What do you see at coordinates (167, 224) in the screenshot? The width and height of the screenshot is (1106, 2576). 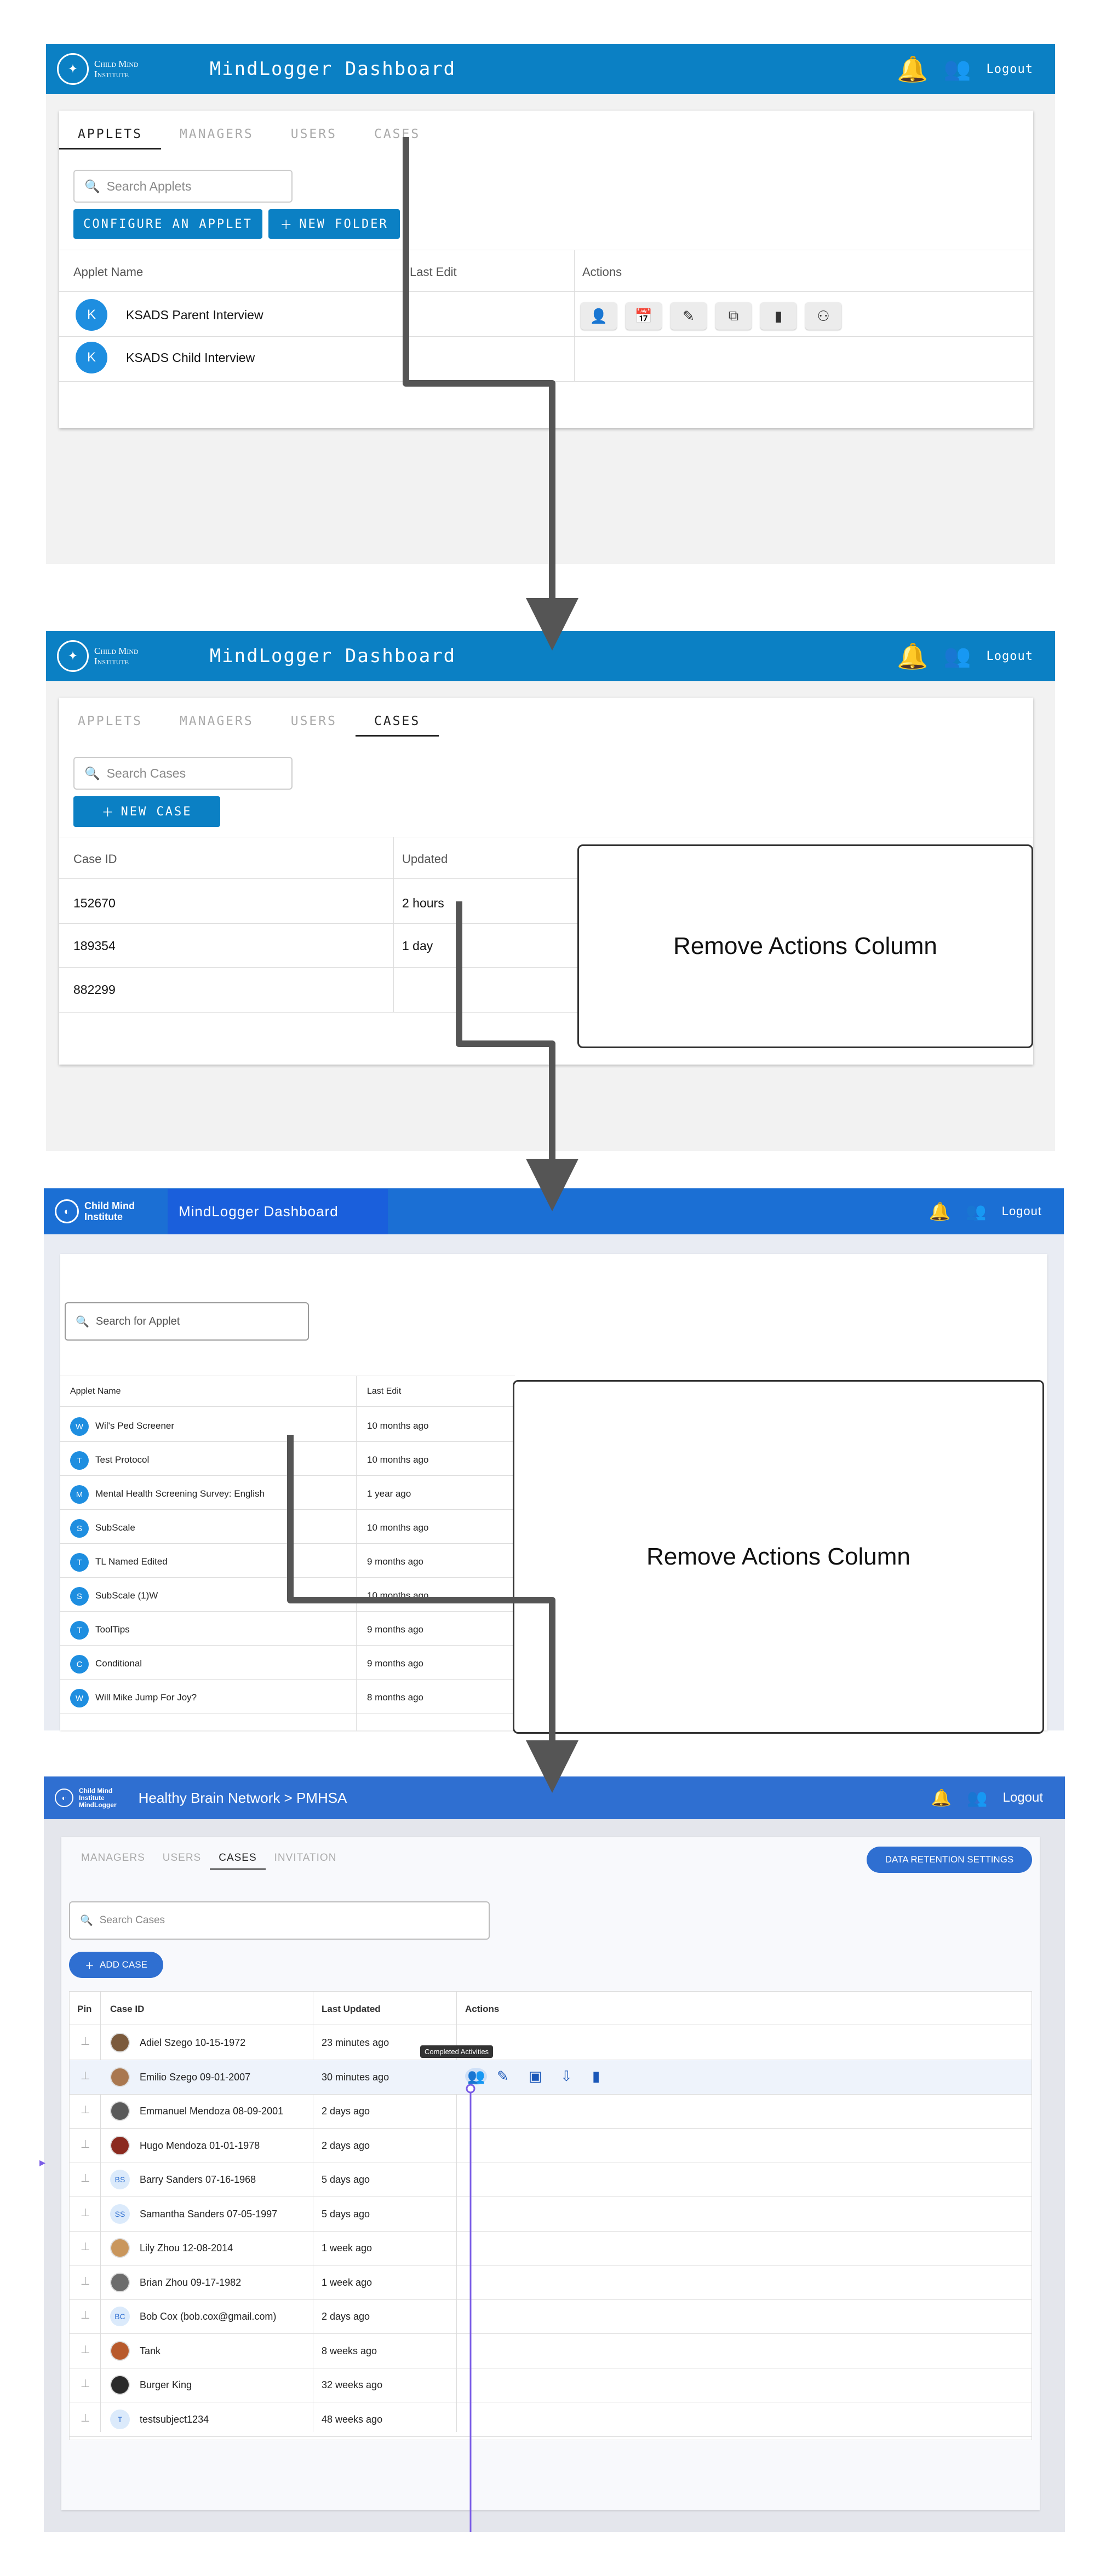 I see `configure-applet-button: CONFIGURE AN APPLET` at bounding box center [167, 224].